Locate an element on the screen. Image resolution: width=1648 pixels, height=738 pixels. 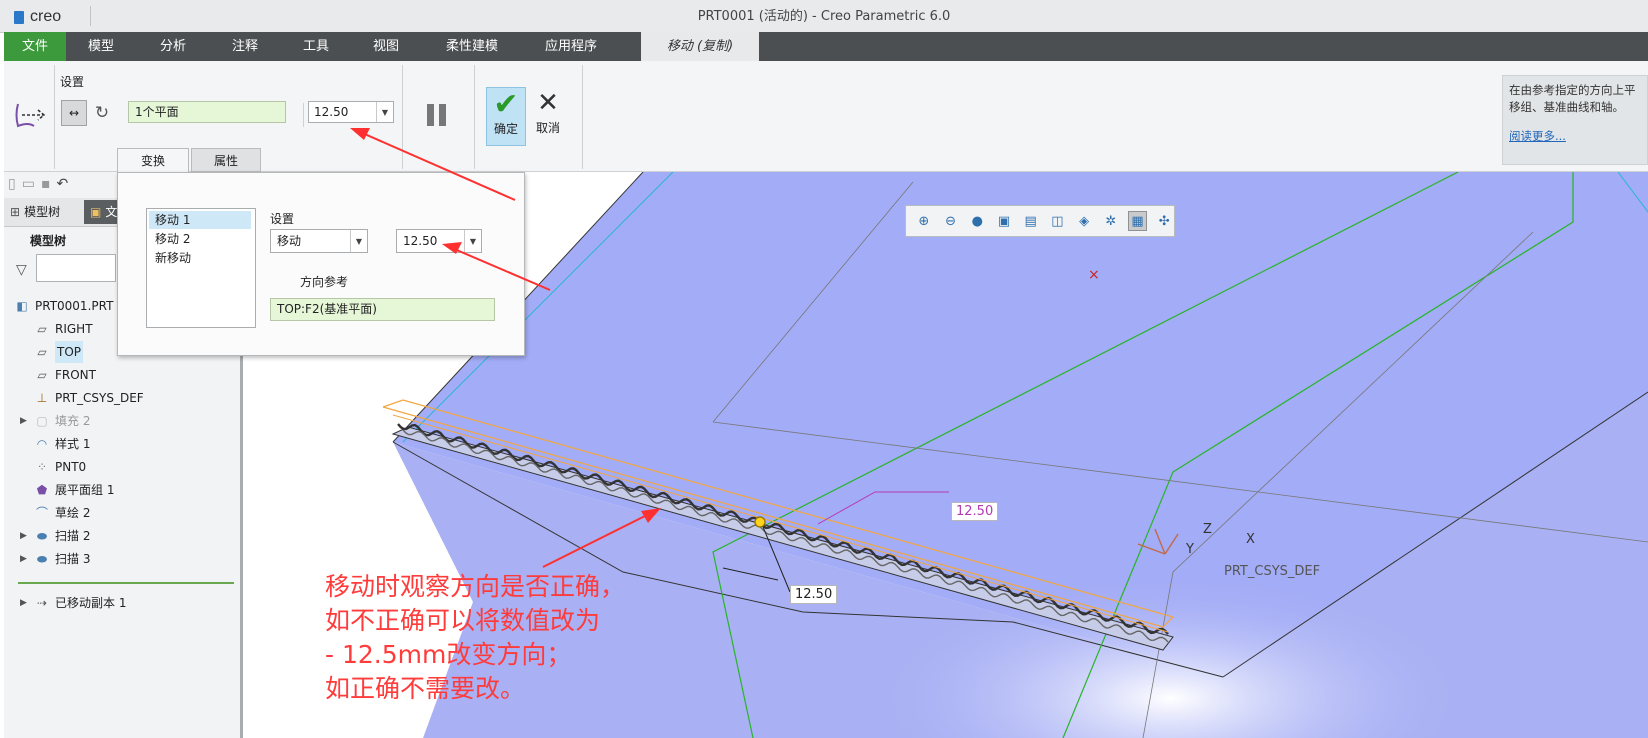
annotation-arrows is located at coordinates (450, 209).